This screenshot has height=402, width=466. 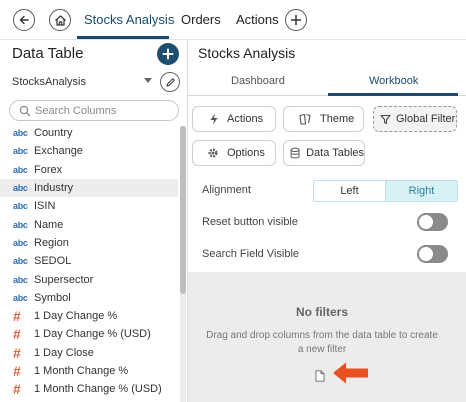 I want to click on document-icon, so click(x=320, y=376).